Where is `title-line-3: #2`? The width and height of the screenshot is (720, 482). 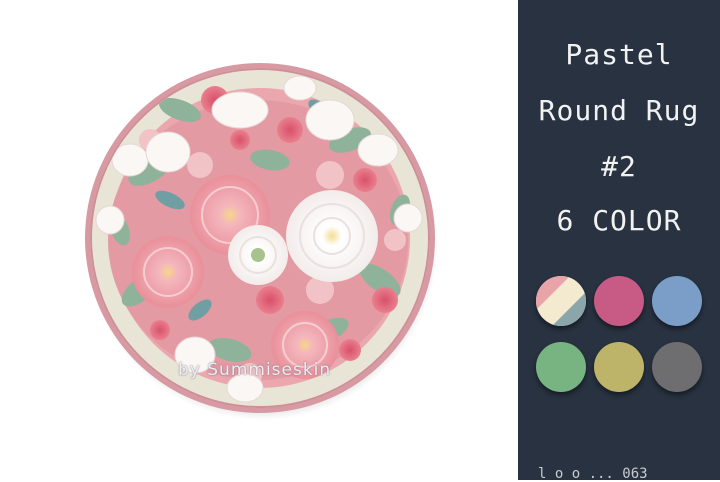 title-line-3: #2 is located at coordinates (619, 166).